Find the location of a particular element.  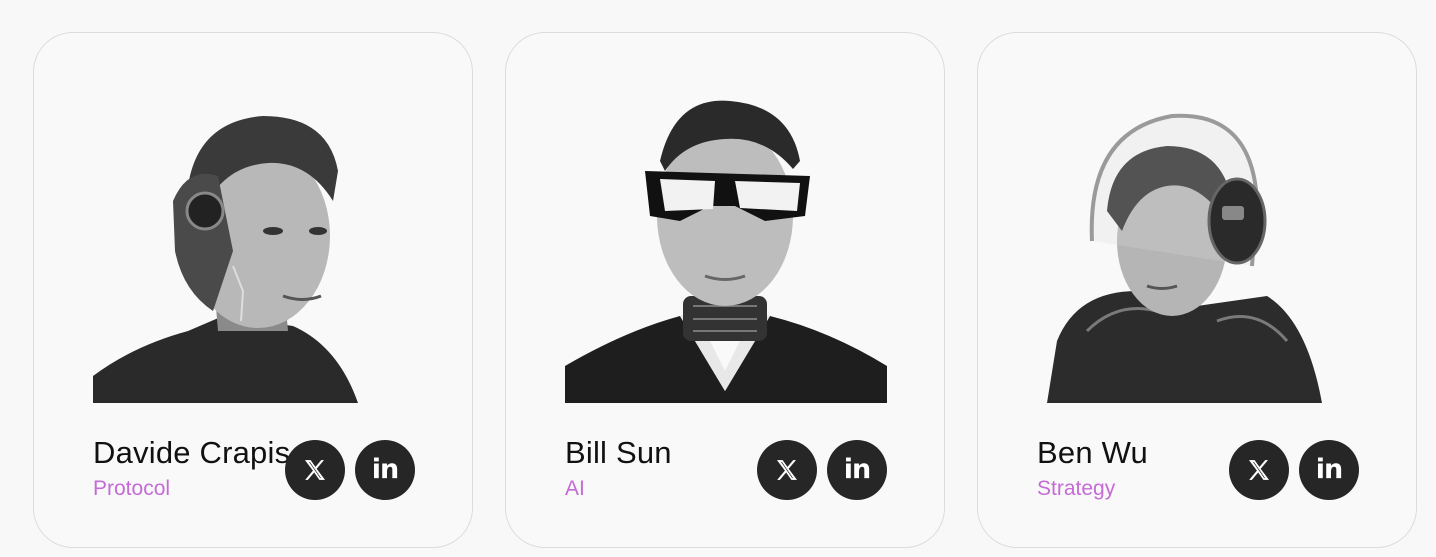

member-role: Strategy is located at coordinates (1076, 488).